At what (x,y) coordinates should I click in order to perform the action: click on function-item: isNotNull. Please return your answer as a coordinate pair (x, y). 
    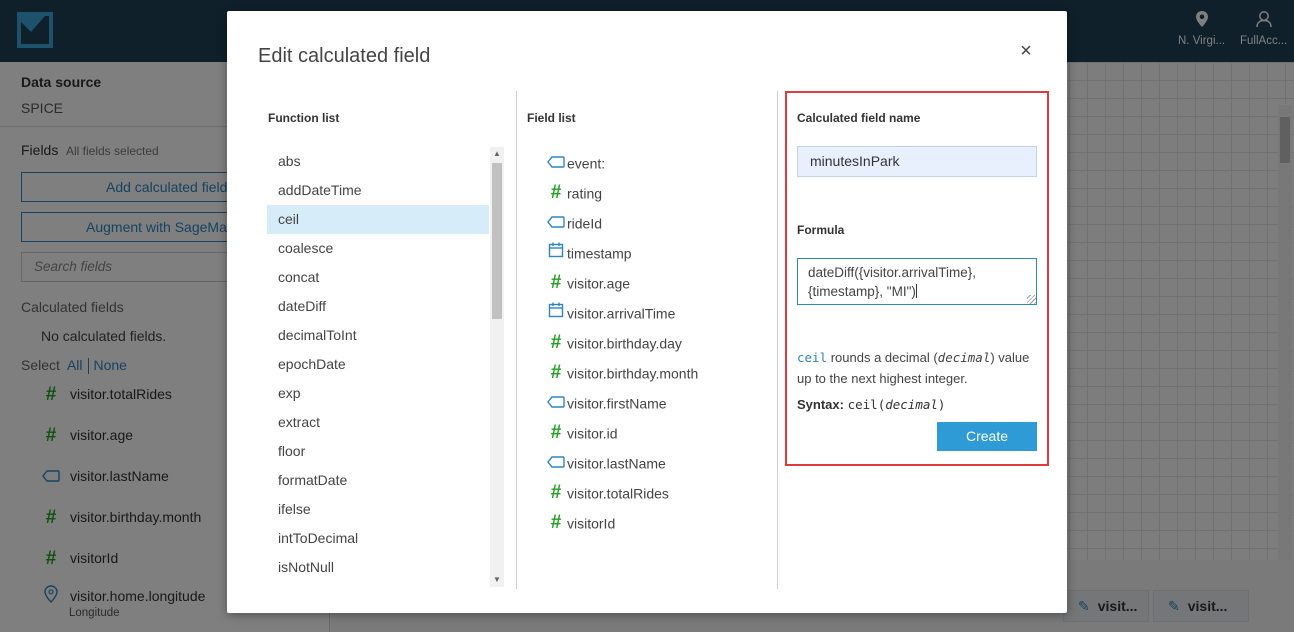
    Looking at the image, I should click on (378, 567).